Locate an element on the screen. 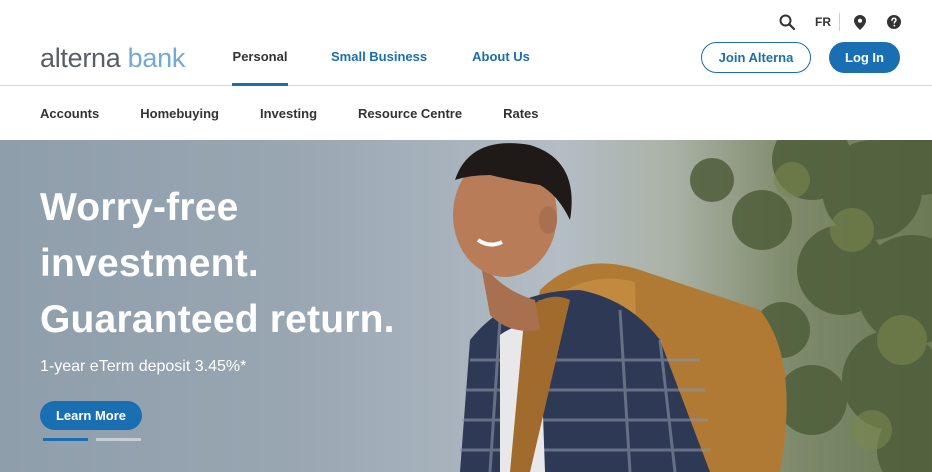  logo-text-bank: bank is located at coordinates (156, 58).